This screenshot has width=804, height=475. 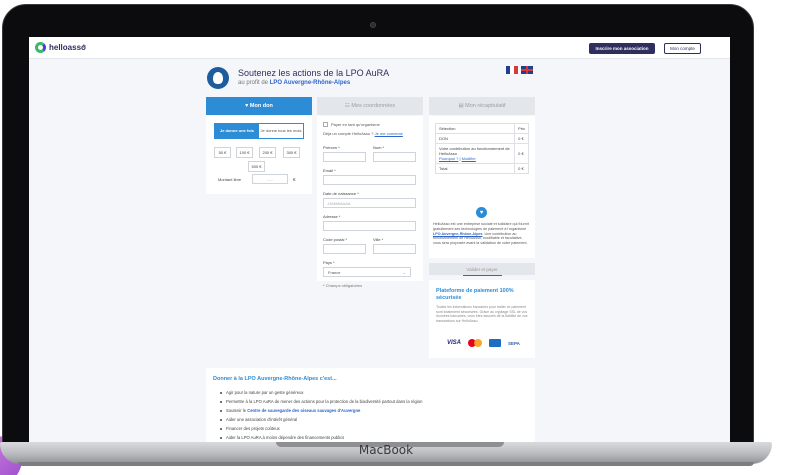 I want to click on frequency-toggle: Je donne une fois Je donne tous les mois, so click(x=259, y=131).